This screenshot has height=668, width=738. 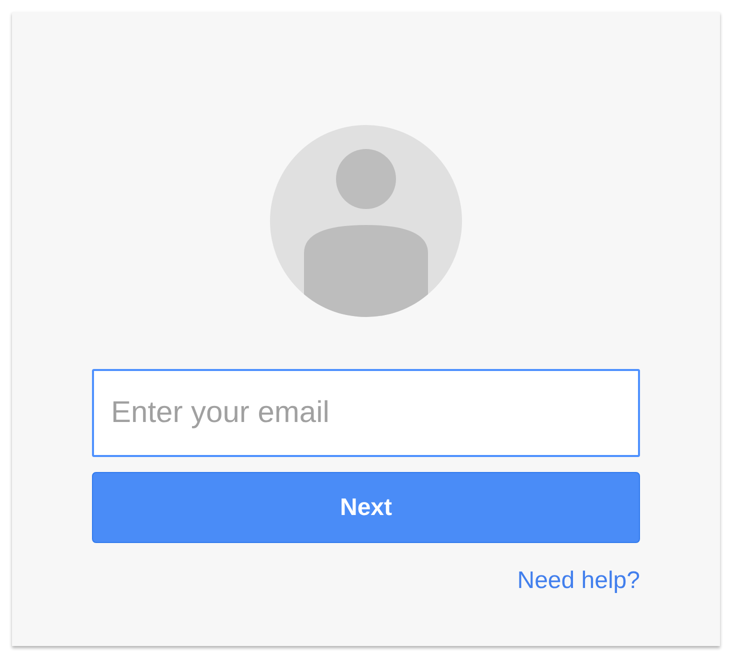 What do you see at coordinates (366, 221) in the screenshot?
I see `avatar-icon` at bounding box center [366, 221].